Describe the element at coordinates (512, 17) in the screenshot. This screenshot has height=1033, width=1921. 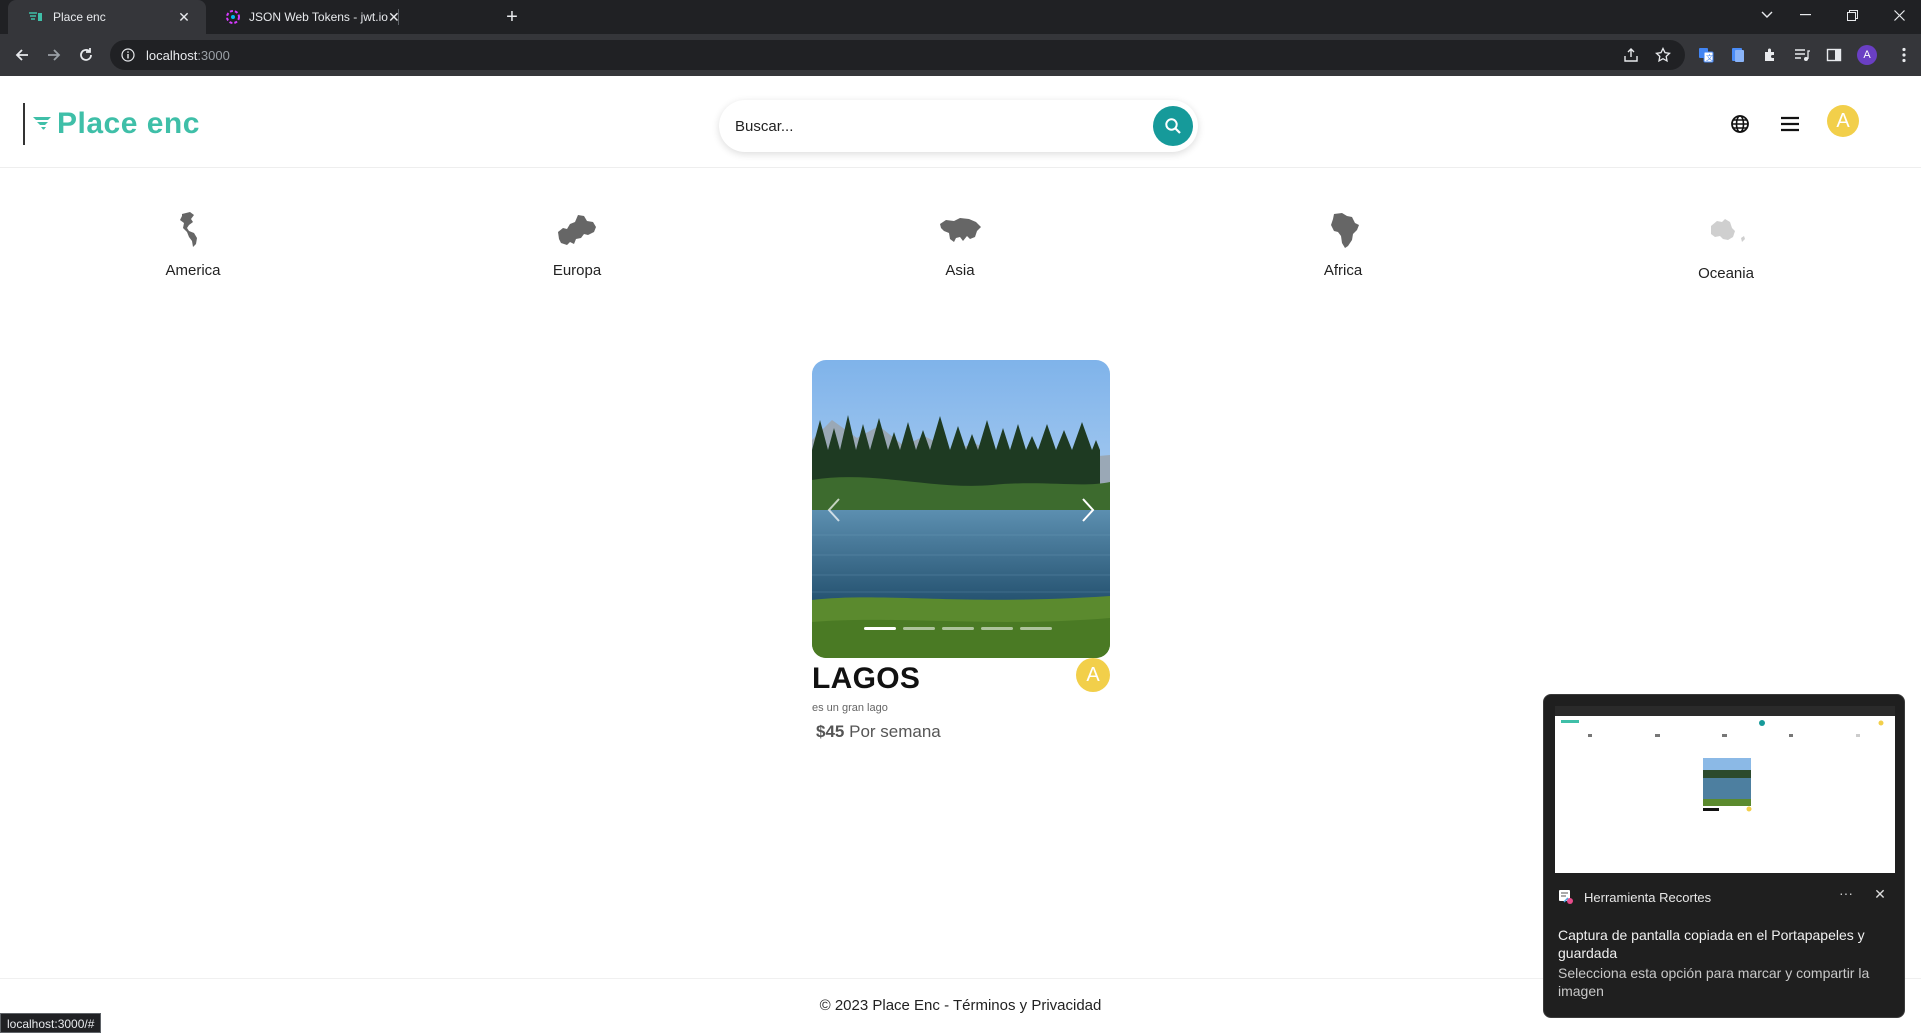
I see `new-tab-icon: +` at that location.